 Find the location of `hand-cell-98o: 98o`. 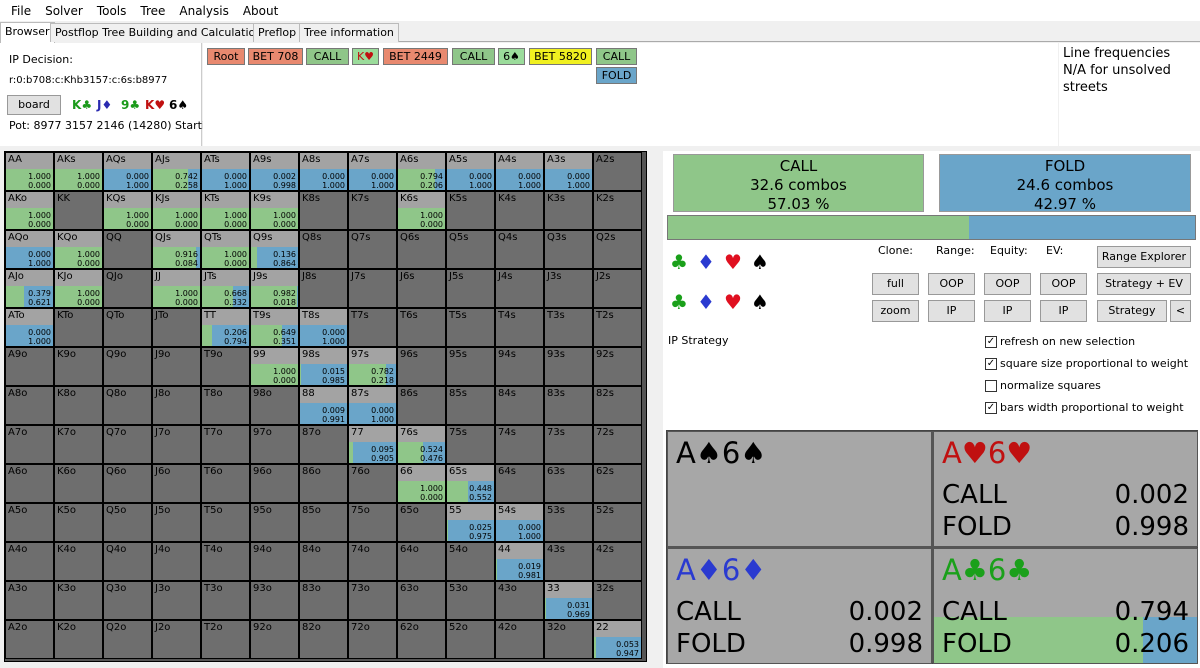

hand-cell-98o: 98o is located at coordinates (274, 405).